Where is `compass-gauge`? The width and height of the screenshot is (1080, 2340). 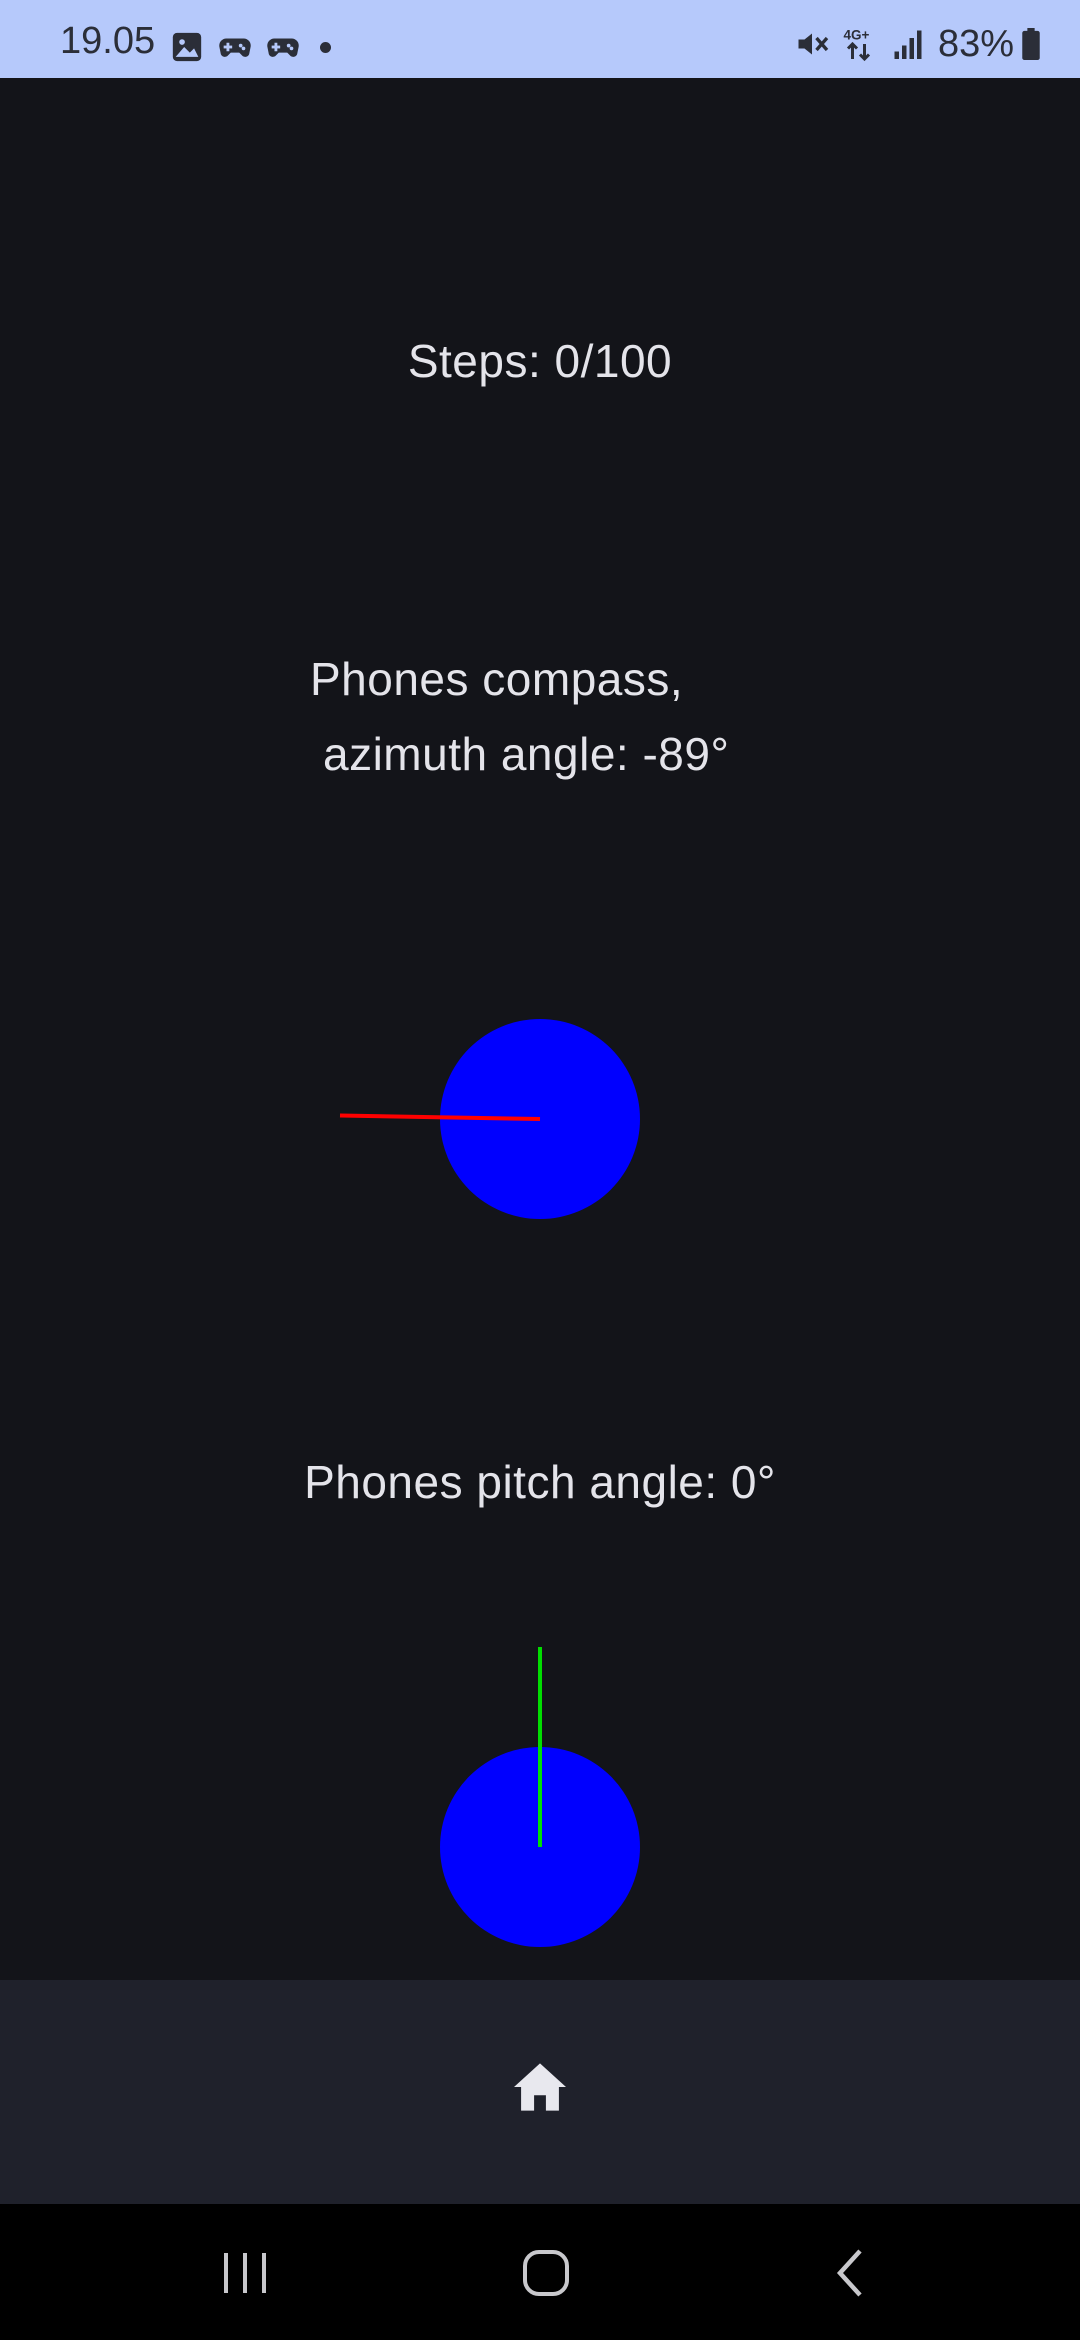 compass-gauge is located at coordinates (540, 1120).